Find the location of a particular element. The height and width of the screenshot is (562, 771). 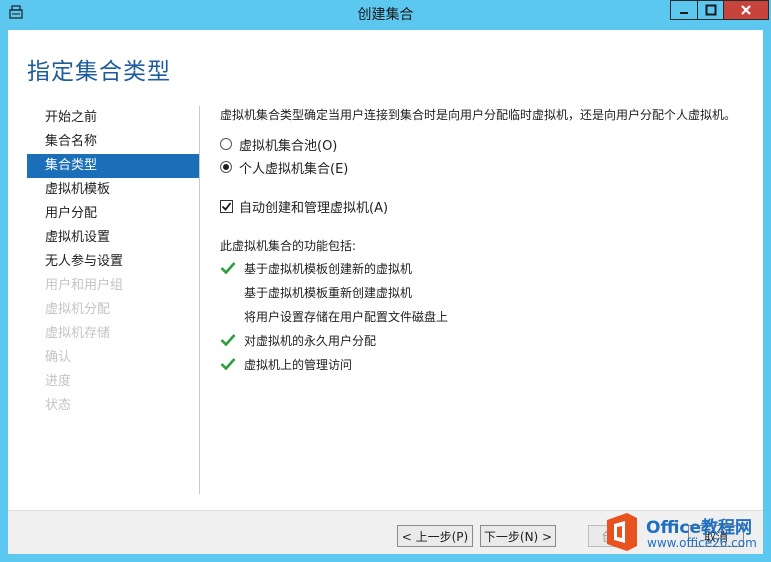

radio-personal-label: 个人虚拟机集合(E) is located at coordinates (294, 169).